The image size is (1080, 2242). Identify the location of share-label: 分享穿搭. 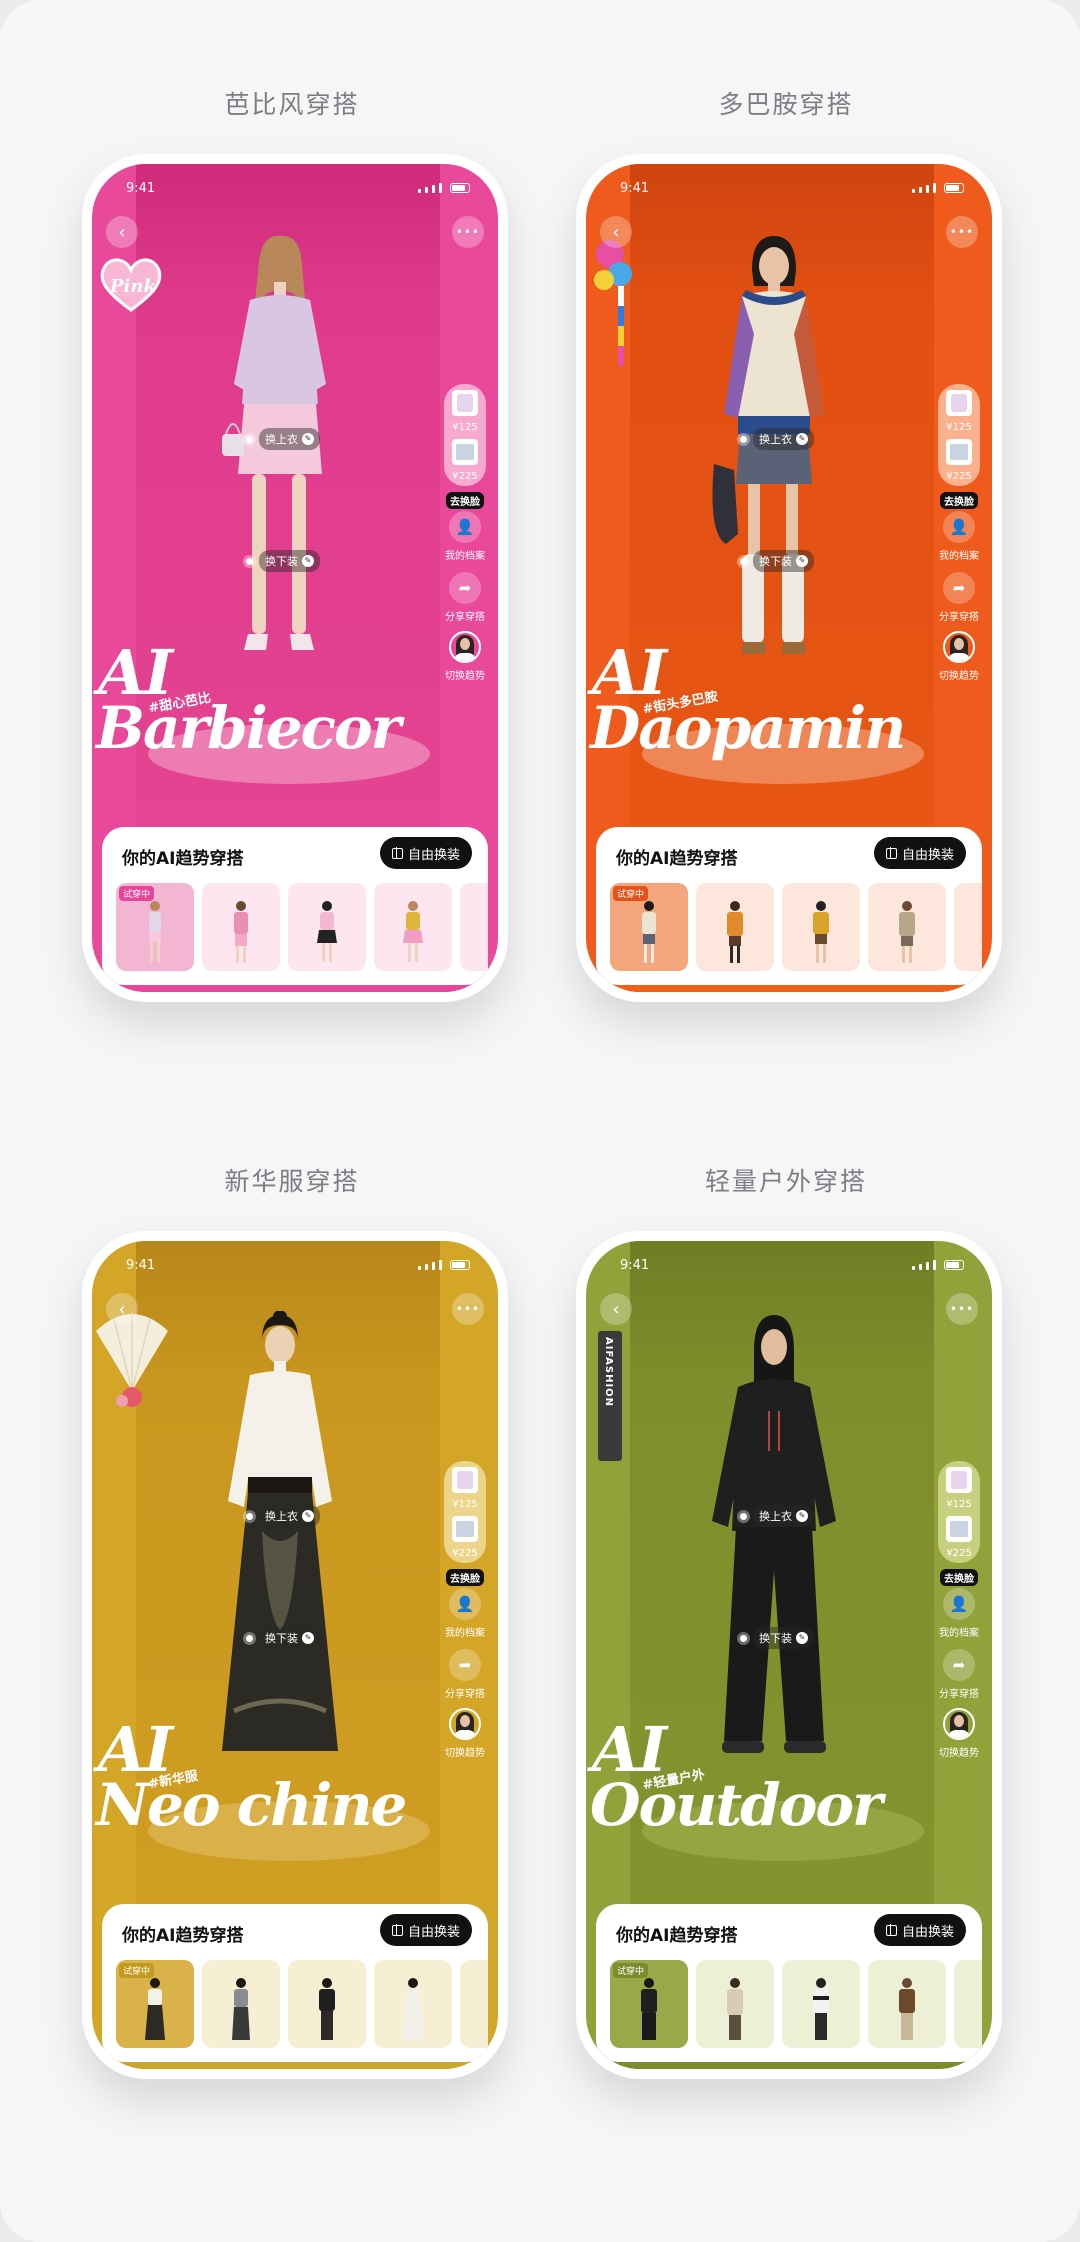
(465, 1694).